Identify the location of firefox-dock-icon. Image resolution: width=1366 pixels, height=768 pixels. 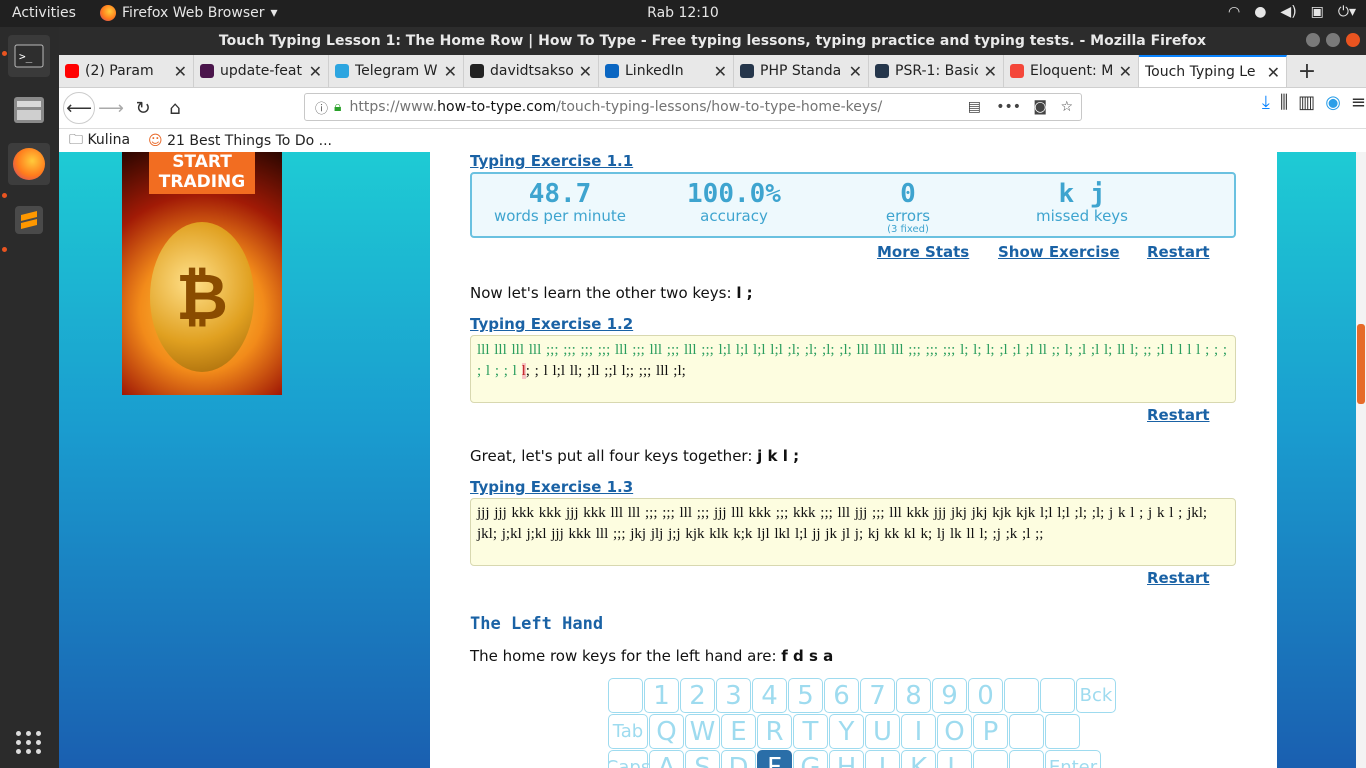
(29, 164).